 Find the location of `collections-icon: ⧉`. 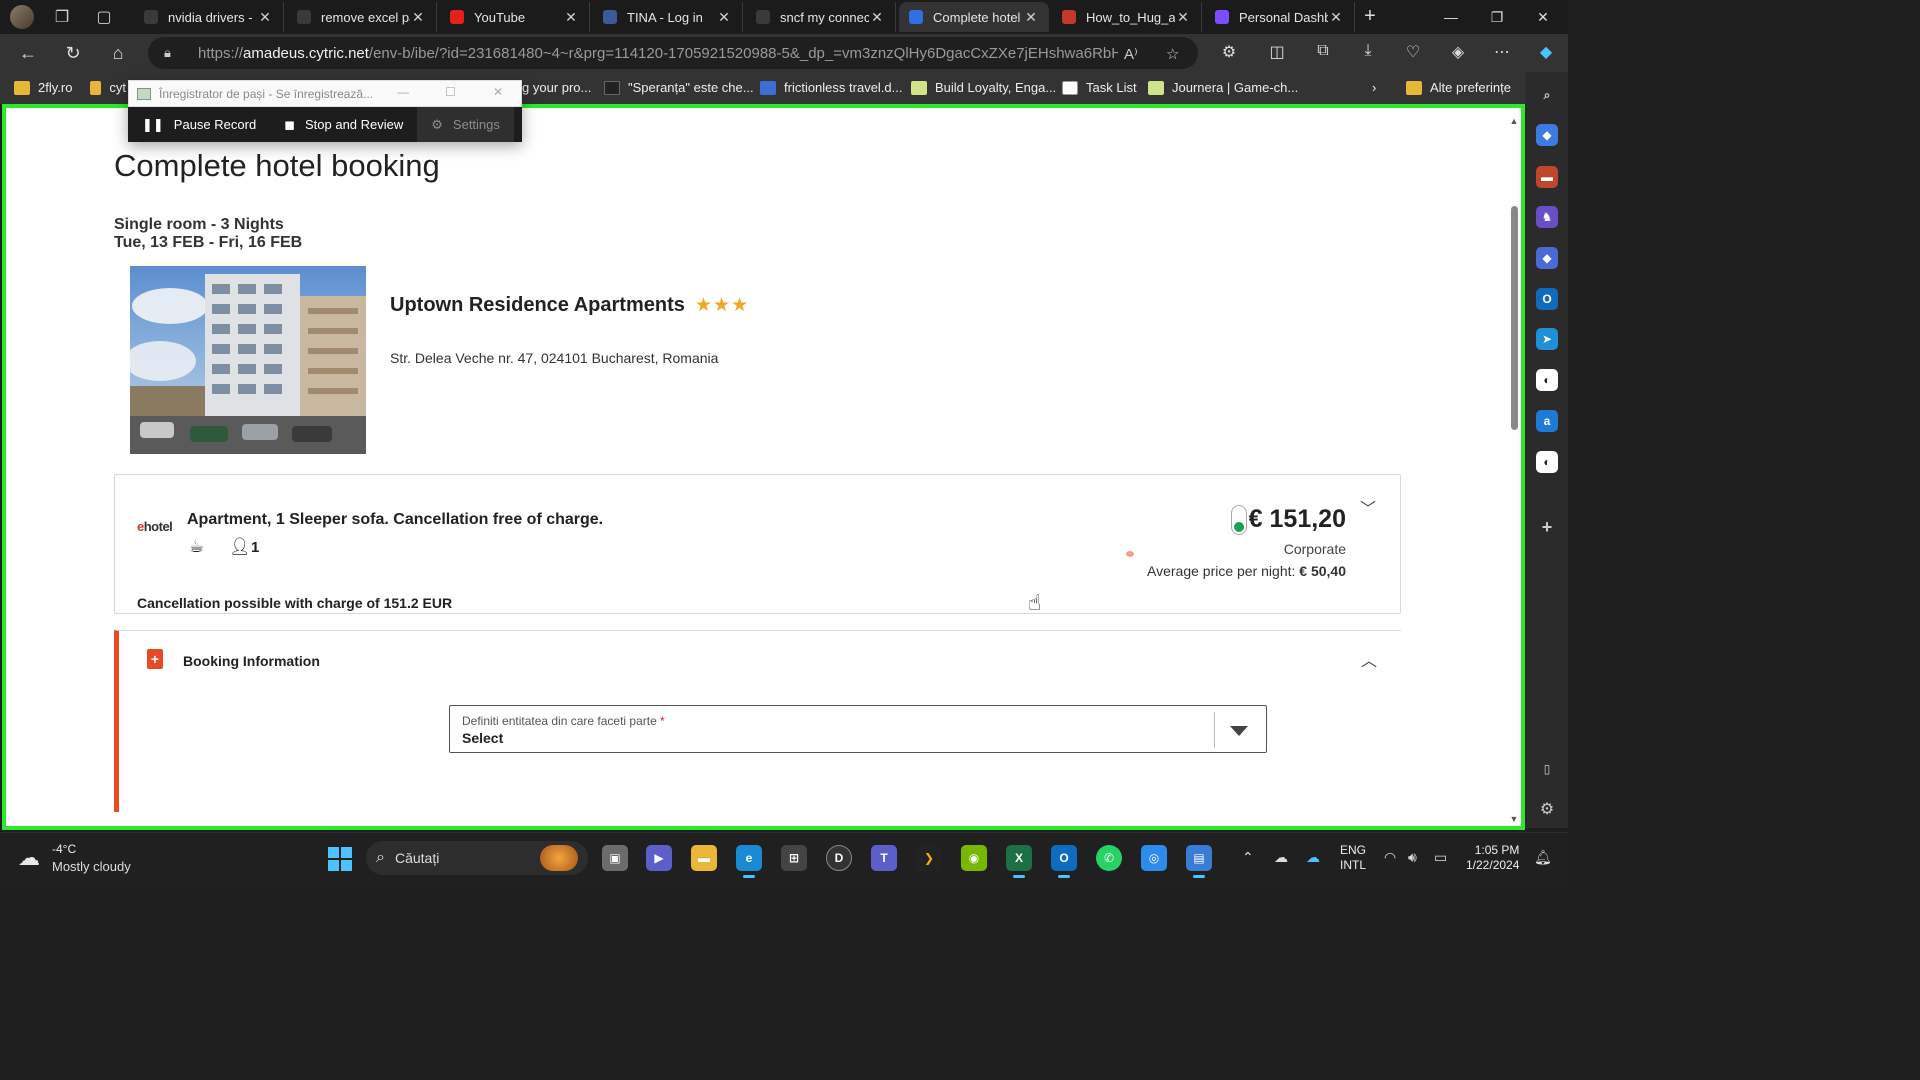

collections-icon: ⧉ is located at coordinates (1323, 51).